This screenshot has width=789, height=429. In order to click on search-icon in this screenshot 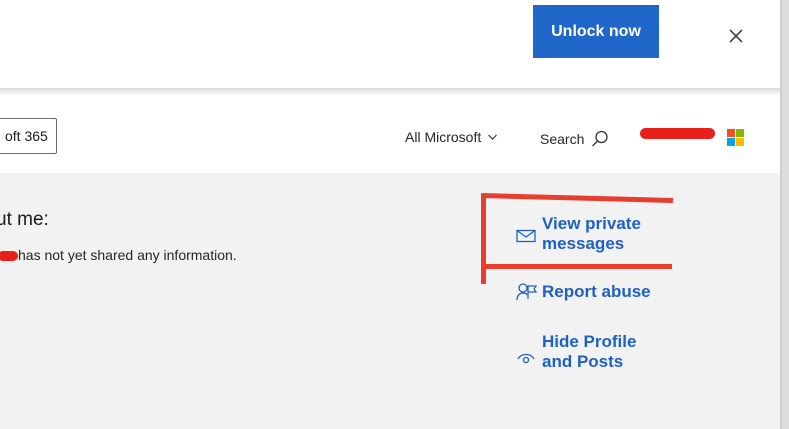, I will do `click(600, 138)`.